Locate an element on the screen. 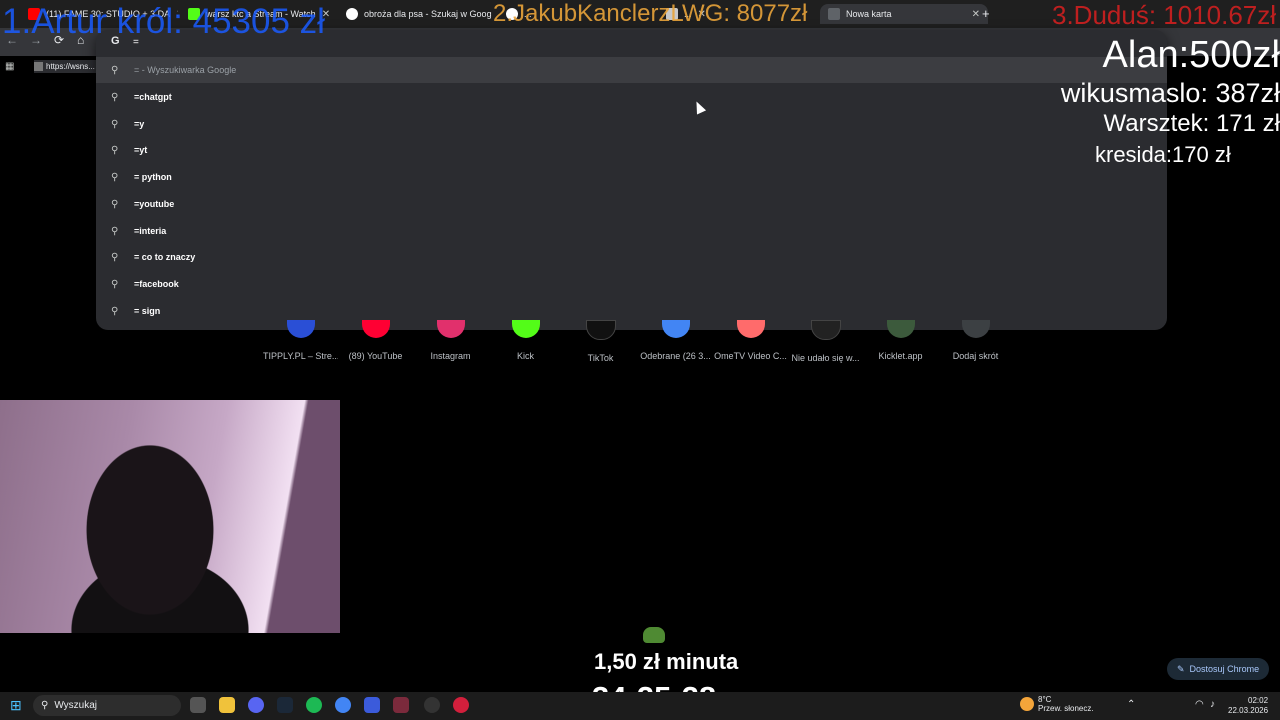 The width and height of the screenshot is (1280, 720). close-icon: ✕ is located at coordinates (976, 14).